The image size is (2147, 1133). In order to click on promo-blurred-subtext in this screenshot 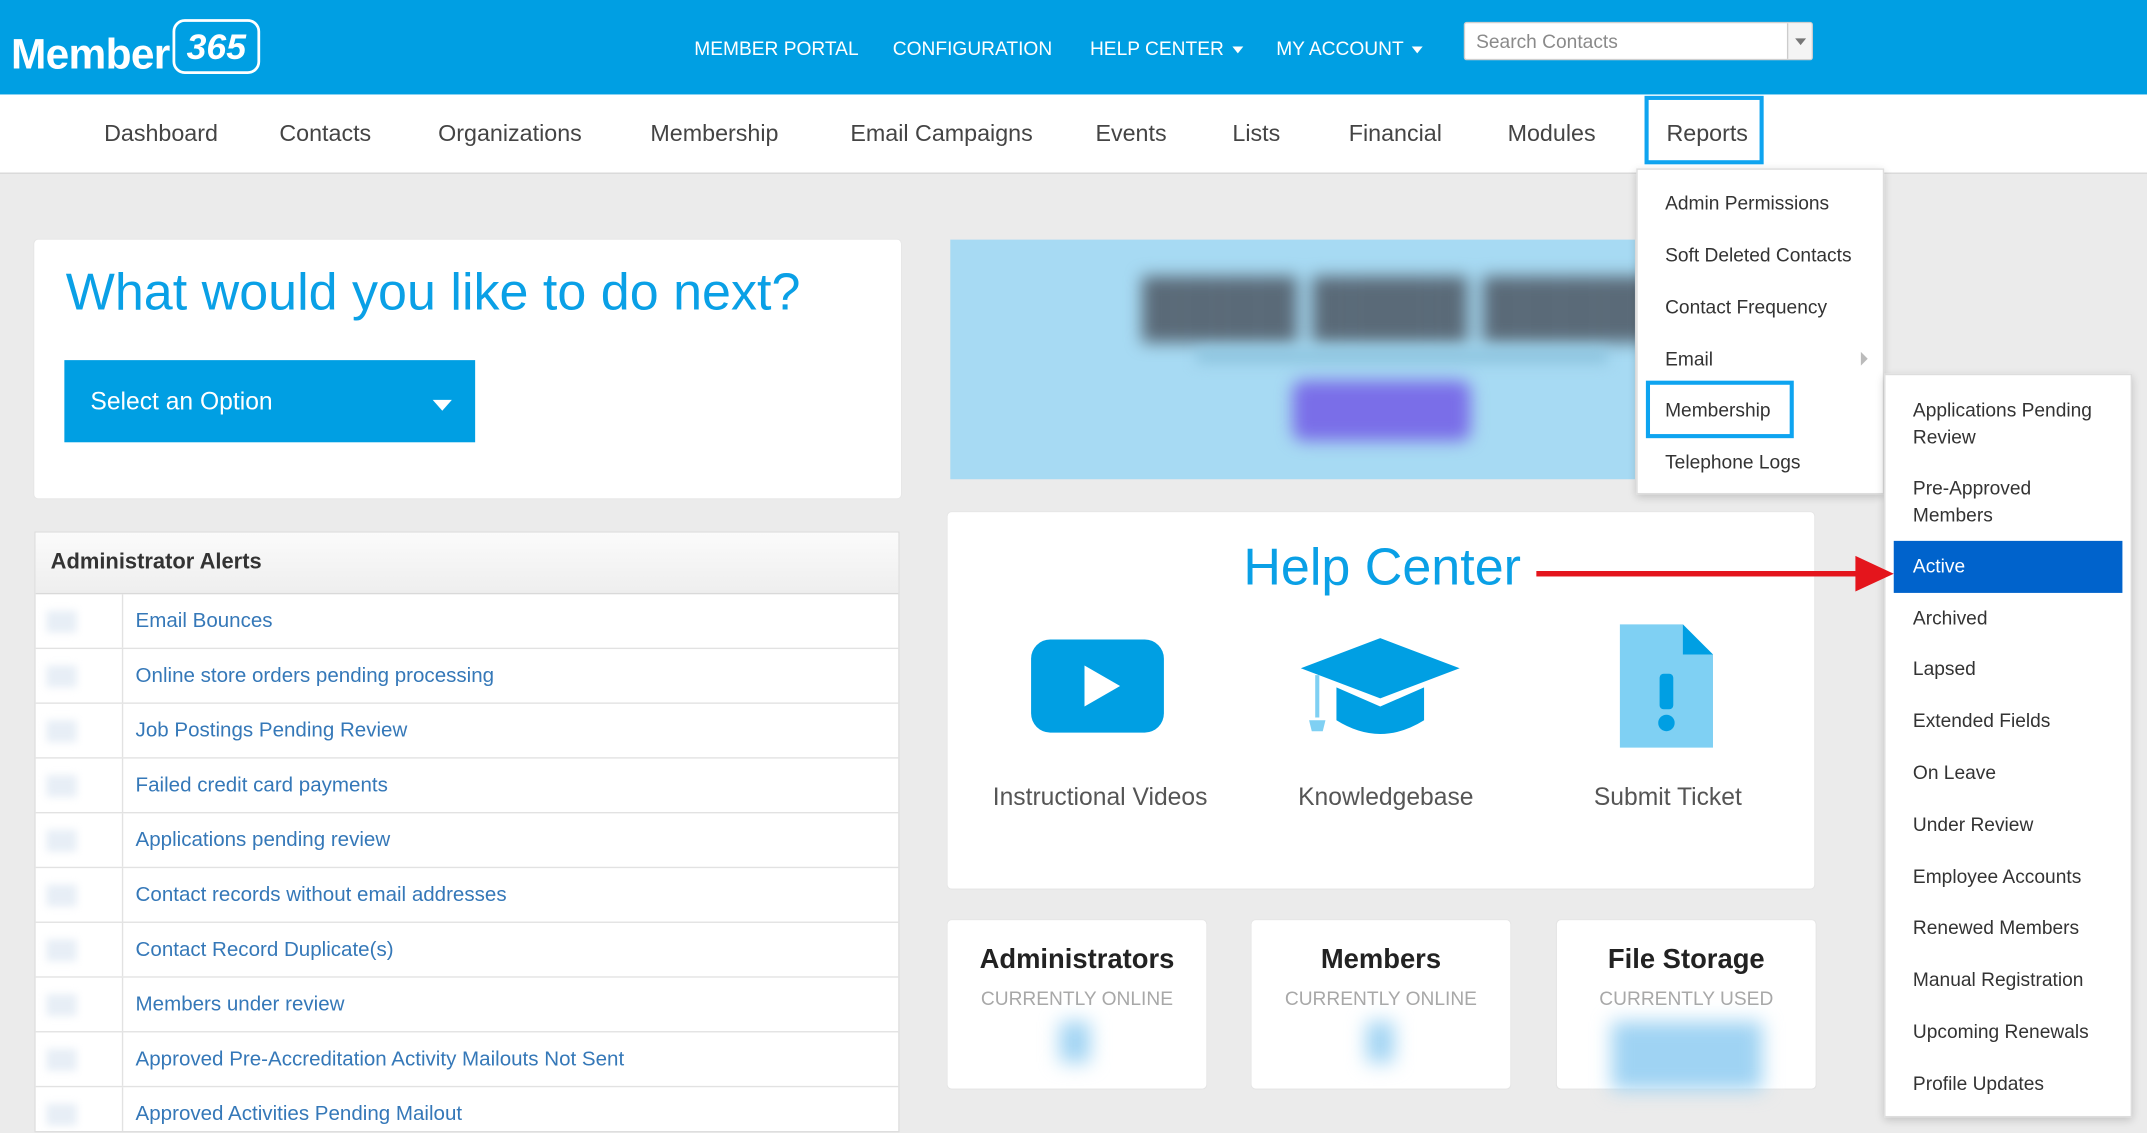, I will do `click(1402, 356)`.